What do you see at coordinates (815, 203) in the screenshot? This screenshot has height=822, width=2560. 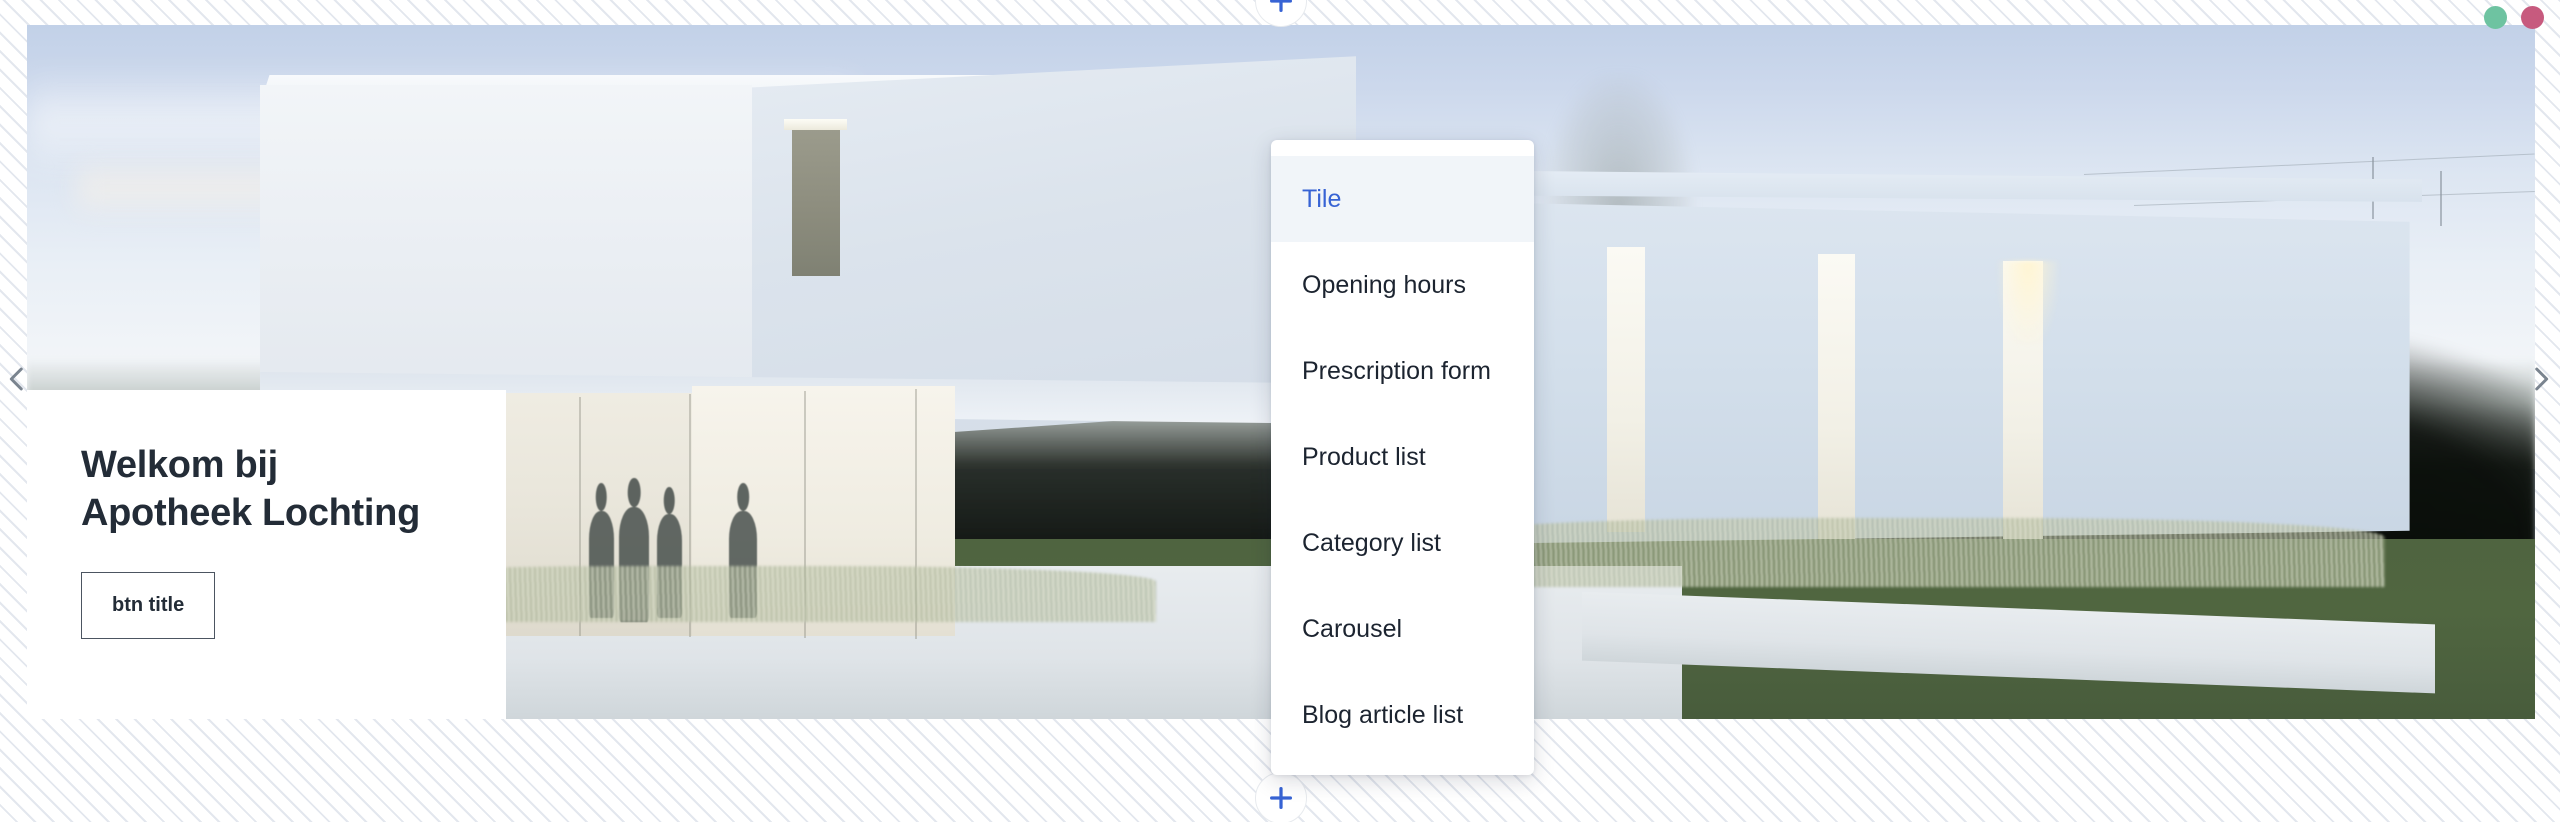 I see `upper-window-slot` at bounding box center [815, 203].